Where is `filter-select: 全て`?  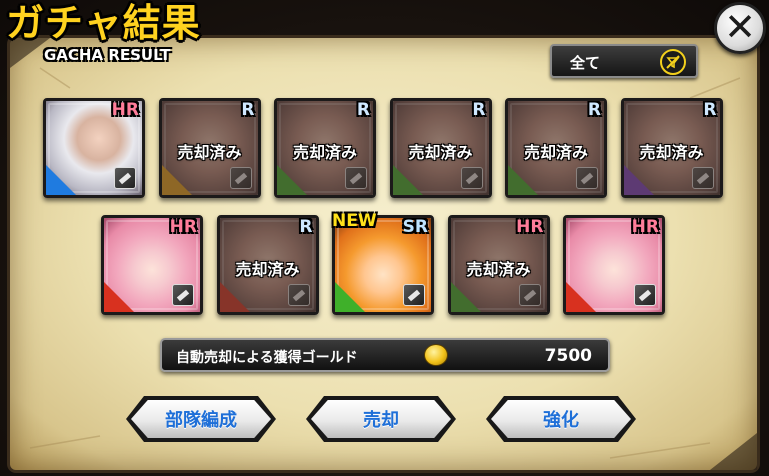 filter-select: 全て is located at coordinates (624, 61).